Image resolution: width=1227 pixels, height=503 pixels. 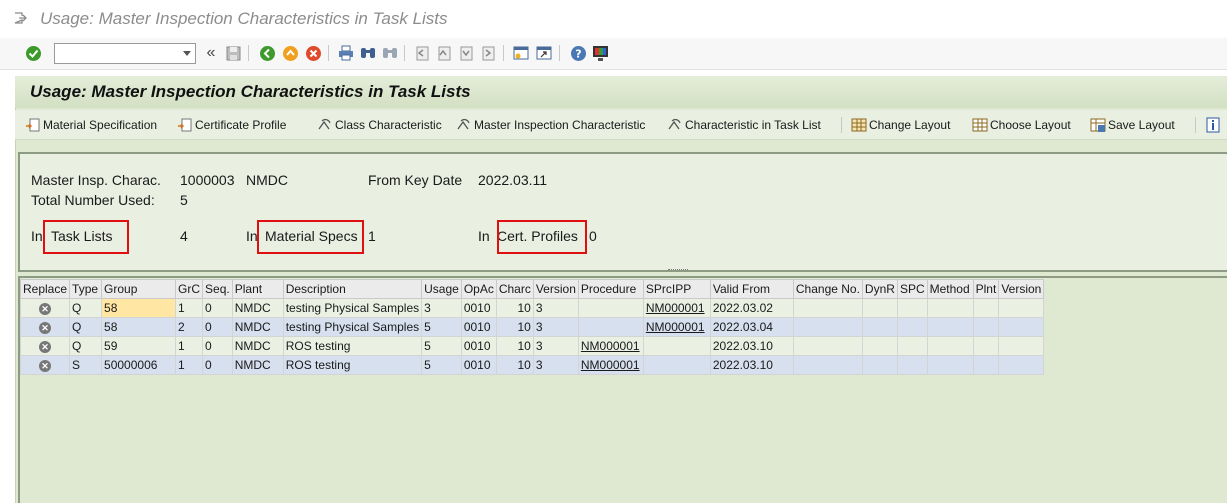 What do you see at coordinates (1021, 125) in the screenshot?
I see `choose-layout-button: Choose Layout` at bounding box center [1021, 125].